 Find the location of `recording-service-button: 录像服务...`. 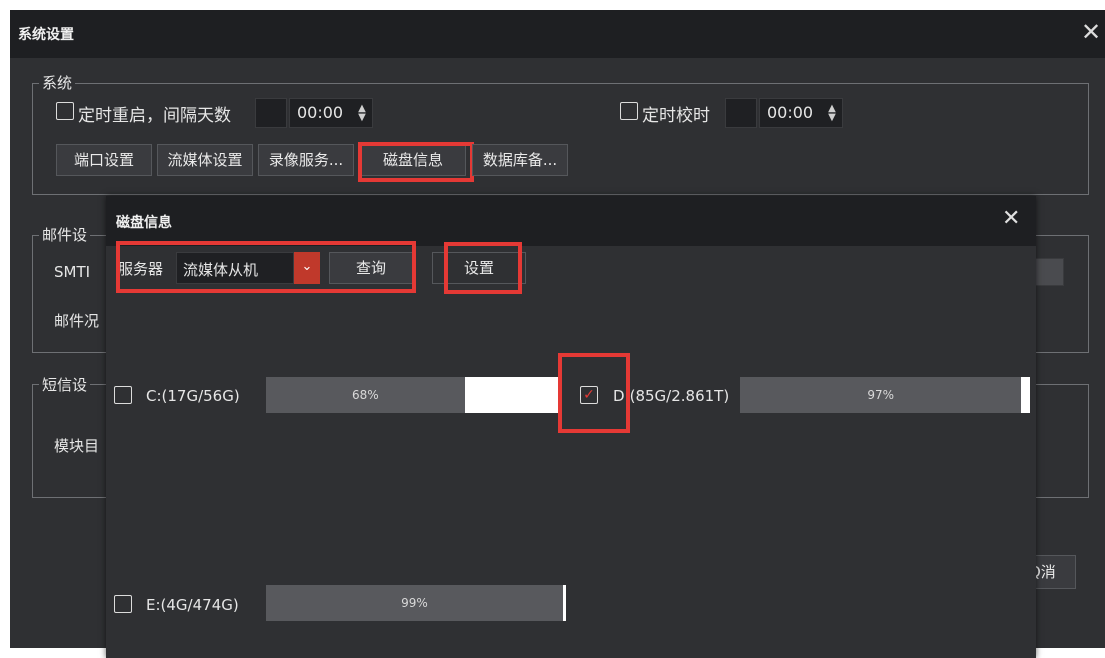

recording-service-button: 录像服务... is located at coordinates (306, 160).